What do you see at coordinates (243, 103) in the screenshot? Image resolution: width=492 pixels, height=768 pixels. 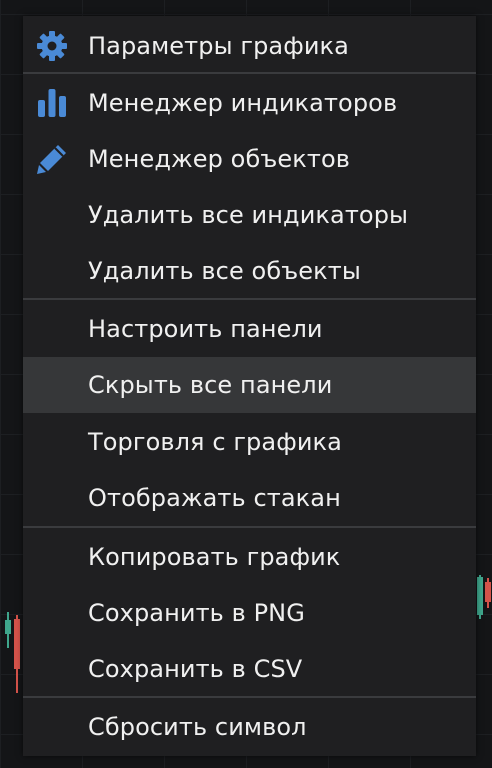 I see `menu-item-label: Менеджер индикаторов` at bounding box center [243, 103].